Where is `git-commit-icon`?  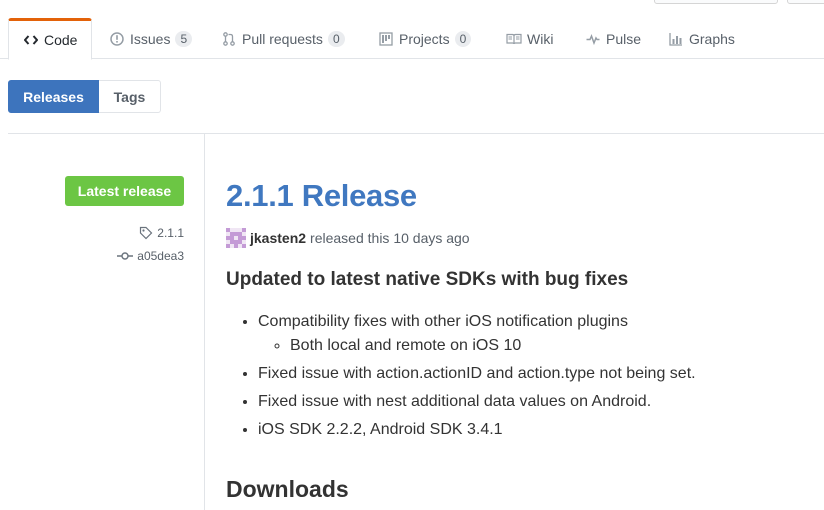
git-commit-icon is located at coordinates (125, 256).